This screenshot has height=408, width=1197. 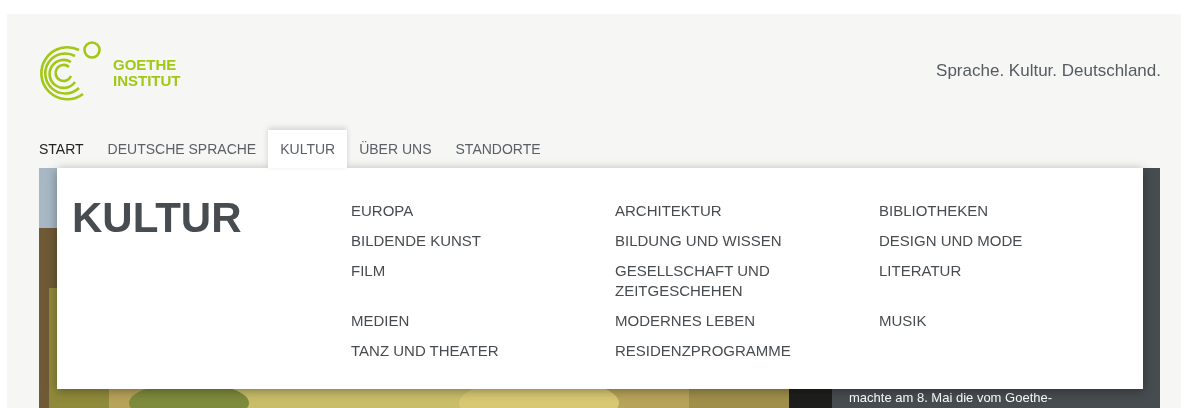 I want to click on menu-link: BILDENDE KUNST, so click(x=461, y=241).